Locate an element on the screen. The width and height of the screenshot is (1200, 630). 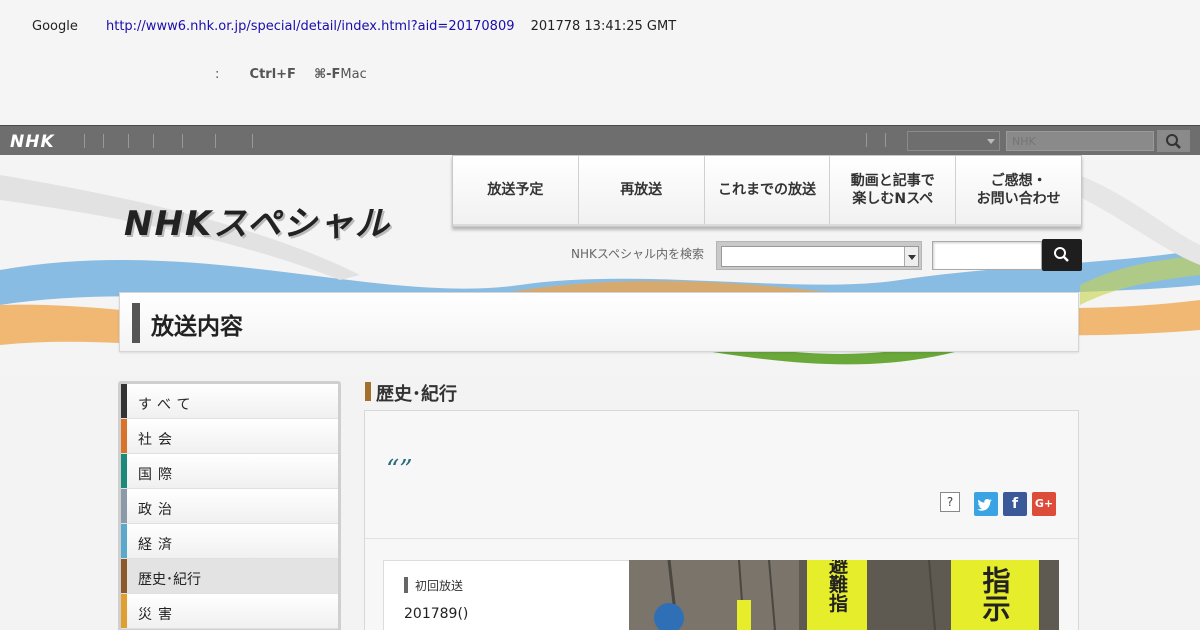
banner-text-1: 避難指 is located at coordinates (837, 586).